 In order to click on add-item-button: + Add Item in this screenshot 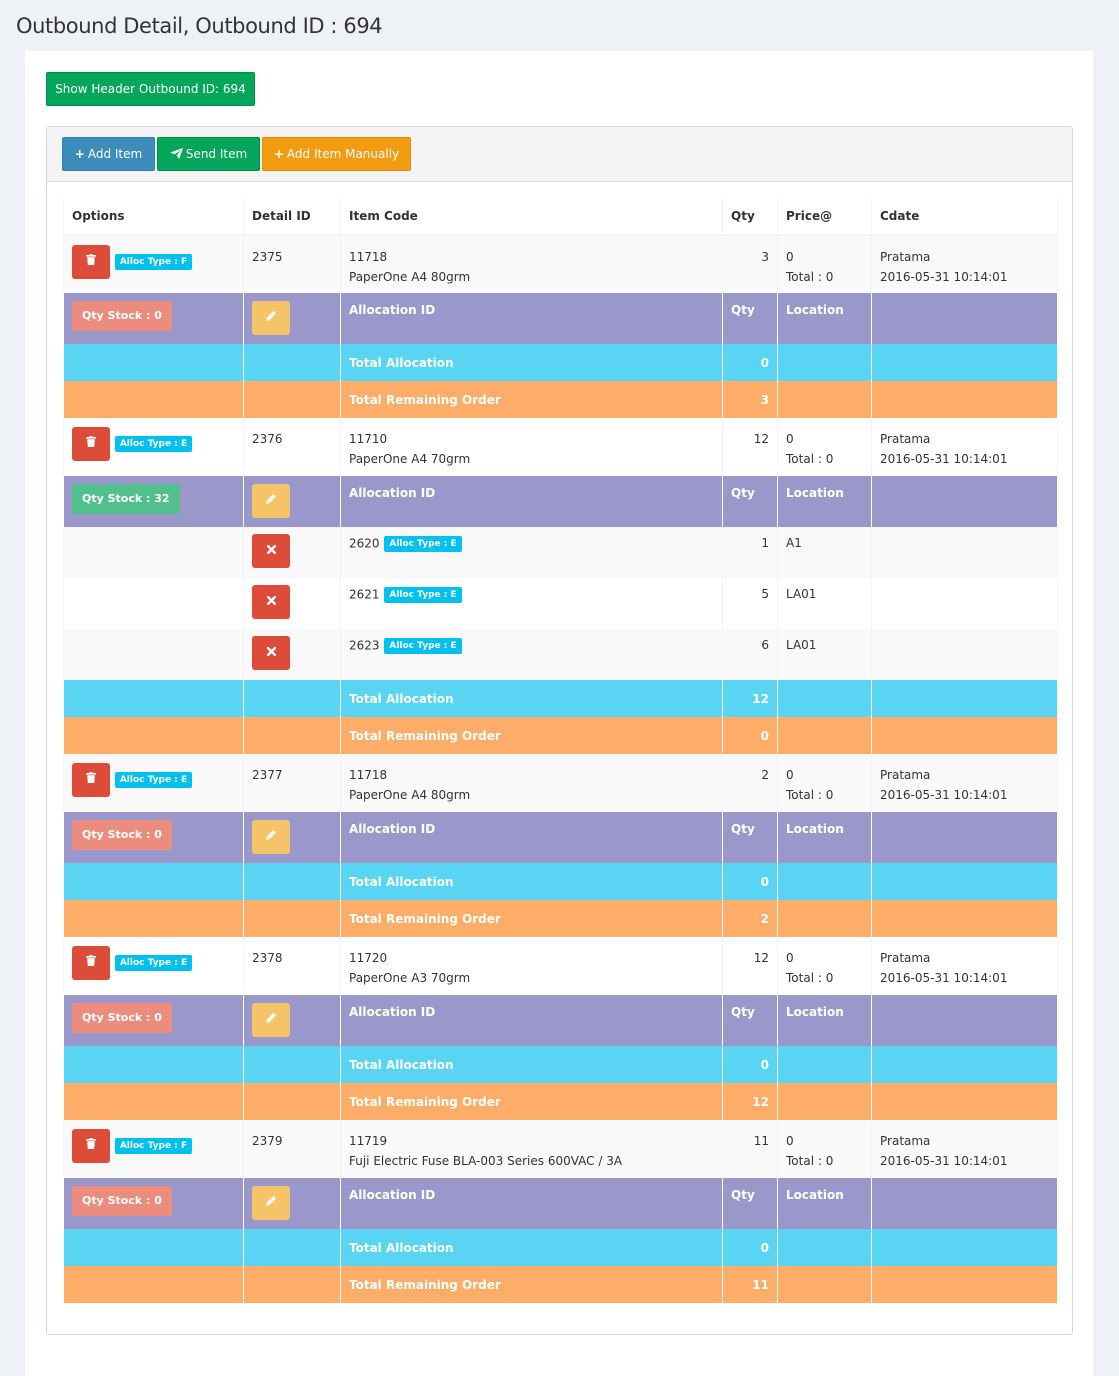, I will do `click(108, 154)`.